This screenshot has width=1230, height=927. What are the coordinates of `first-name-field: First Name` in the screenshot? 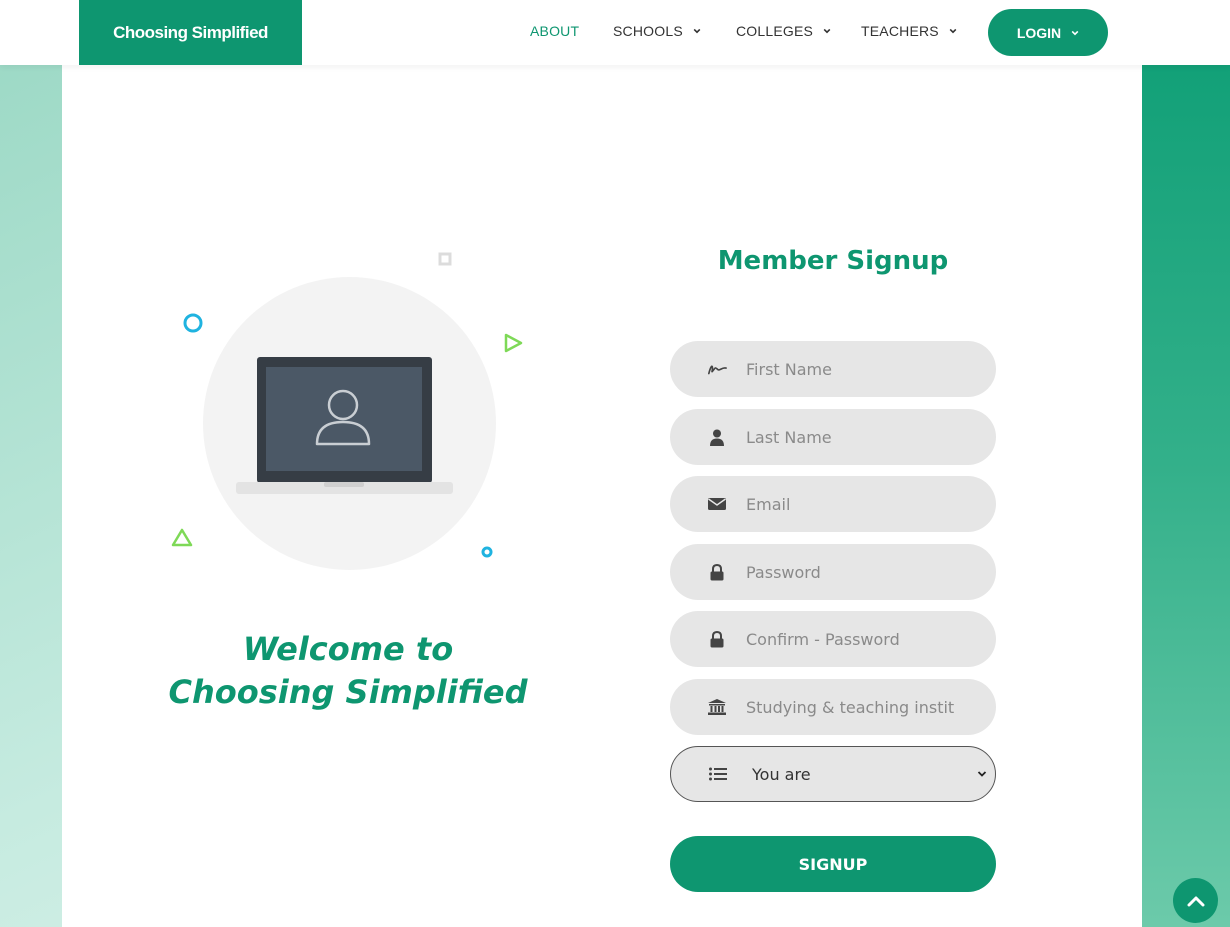 It's located at (833, 369).